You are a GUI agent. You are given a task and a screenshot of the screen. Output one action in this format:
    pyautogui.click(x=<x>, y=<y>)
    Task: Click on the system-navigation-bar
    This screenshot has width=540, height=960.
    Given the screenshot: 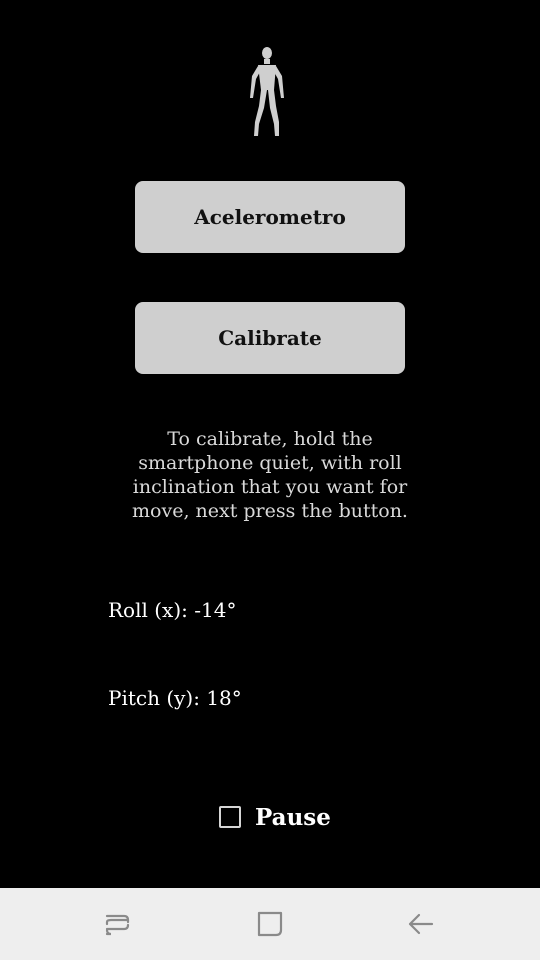 What is the action you would take?
    pyautogui.click(x=270, y=924)
    